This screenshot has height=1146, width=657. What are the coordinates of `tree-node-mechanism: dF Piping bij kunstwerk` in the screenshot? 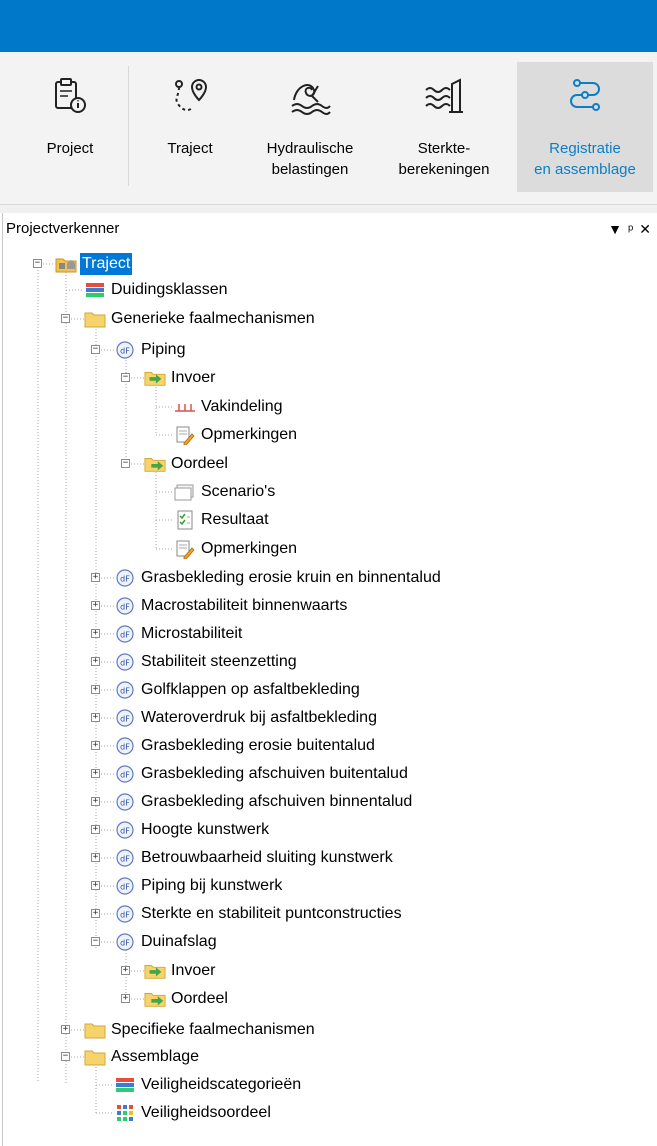 It's located at (199, 886).